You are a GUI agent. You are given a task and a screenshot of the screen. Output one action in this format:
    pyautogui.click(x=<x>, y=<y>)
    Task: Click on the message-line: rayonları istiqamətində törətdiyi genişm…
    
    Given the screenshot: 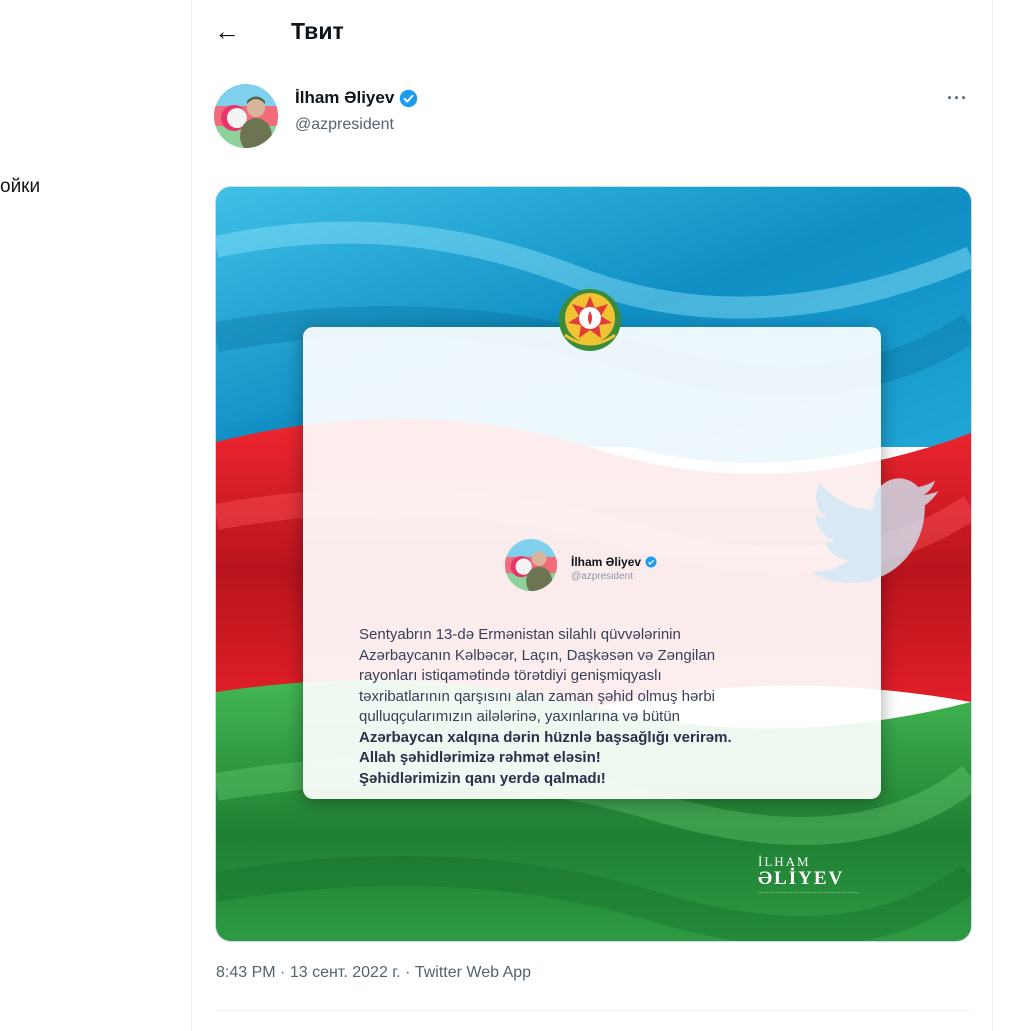 What is the action you would take?
    pyautogui.click(x=510, y=675)
    